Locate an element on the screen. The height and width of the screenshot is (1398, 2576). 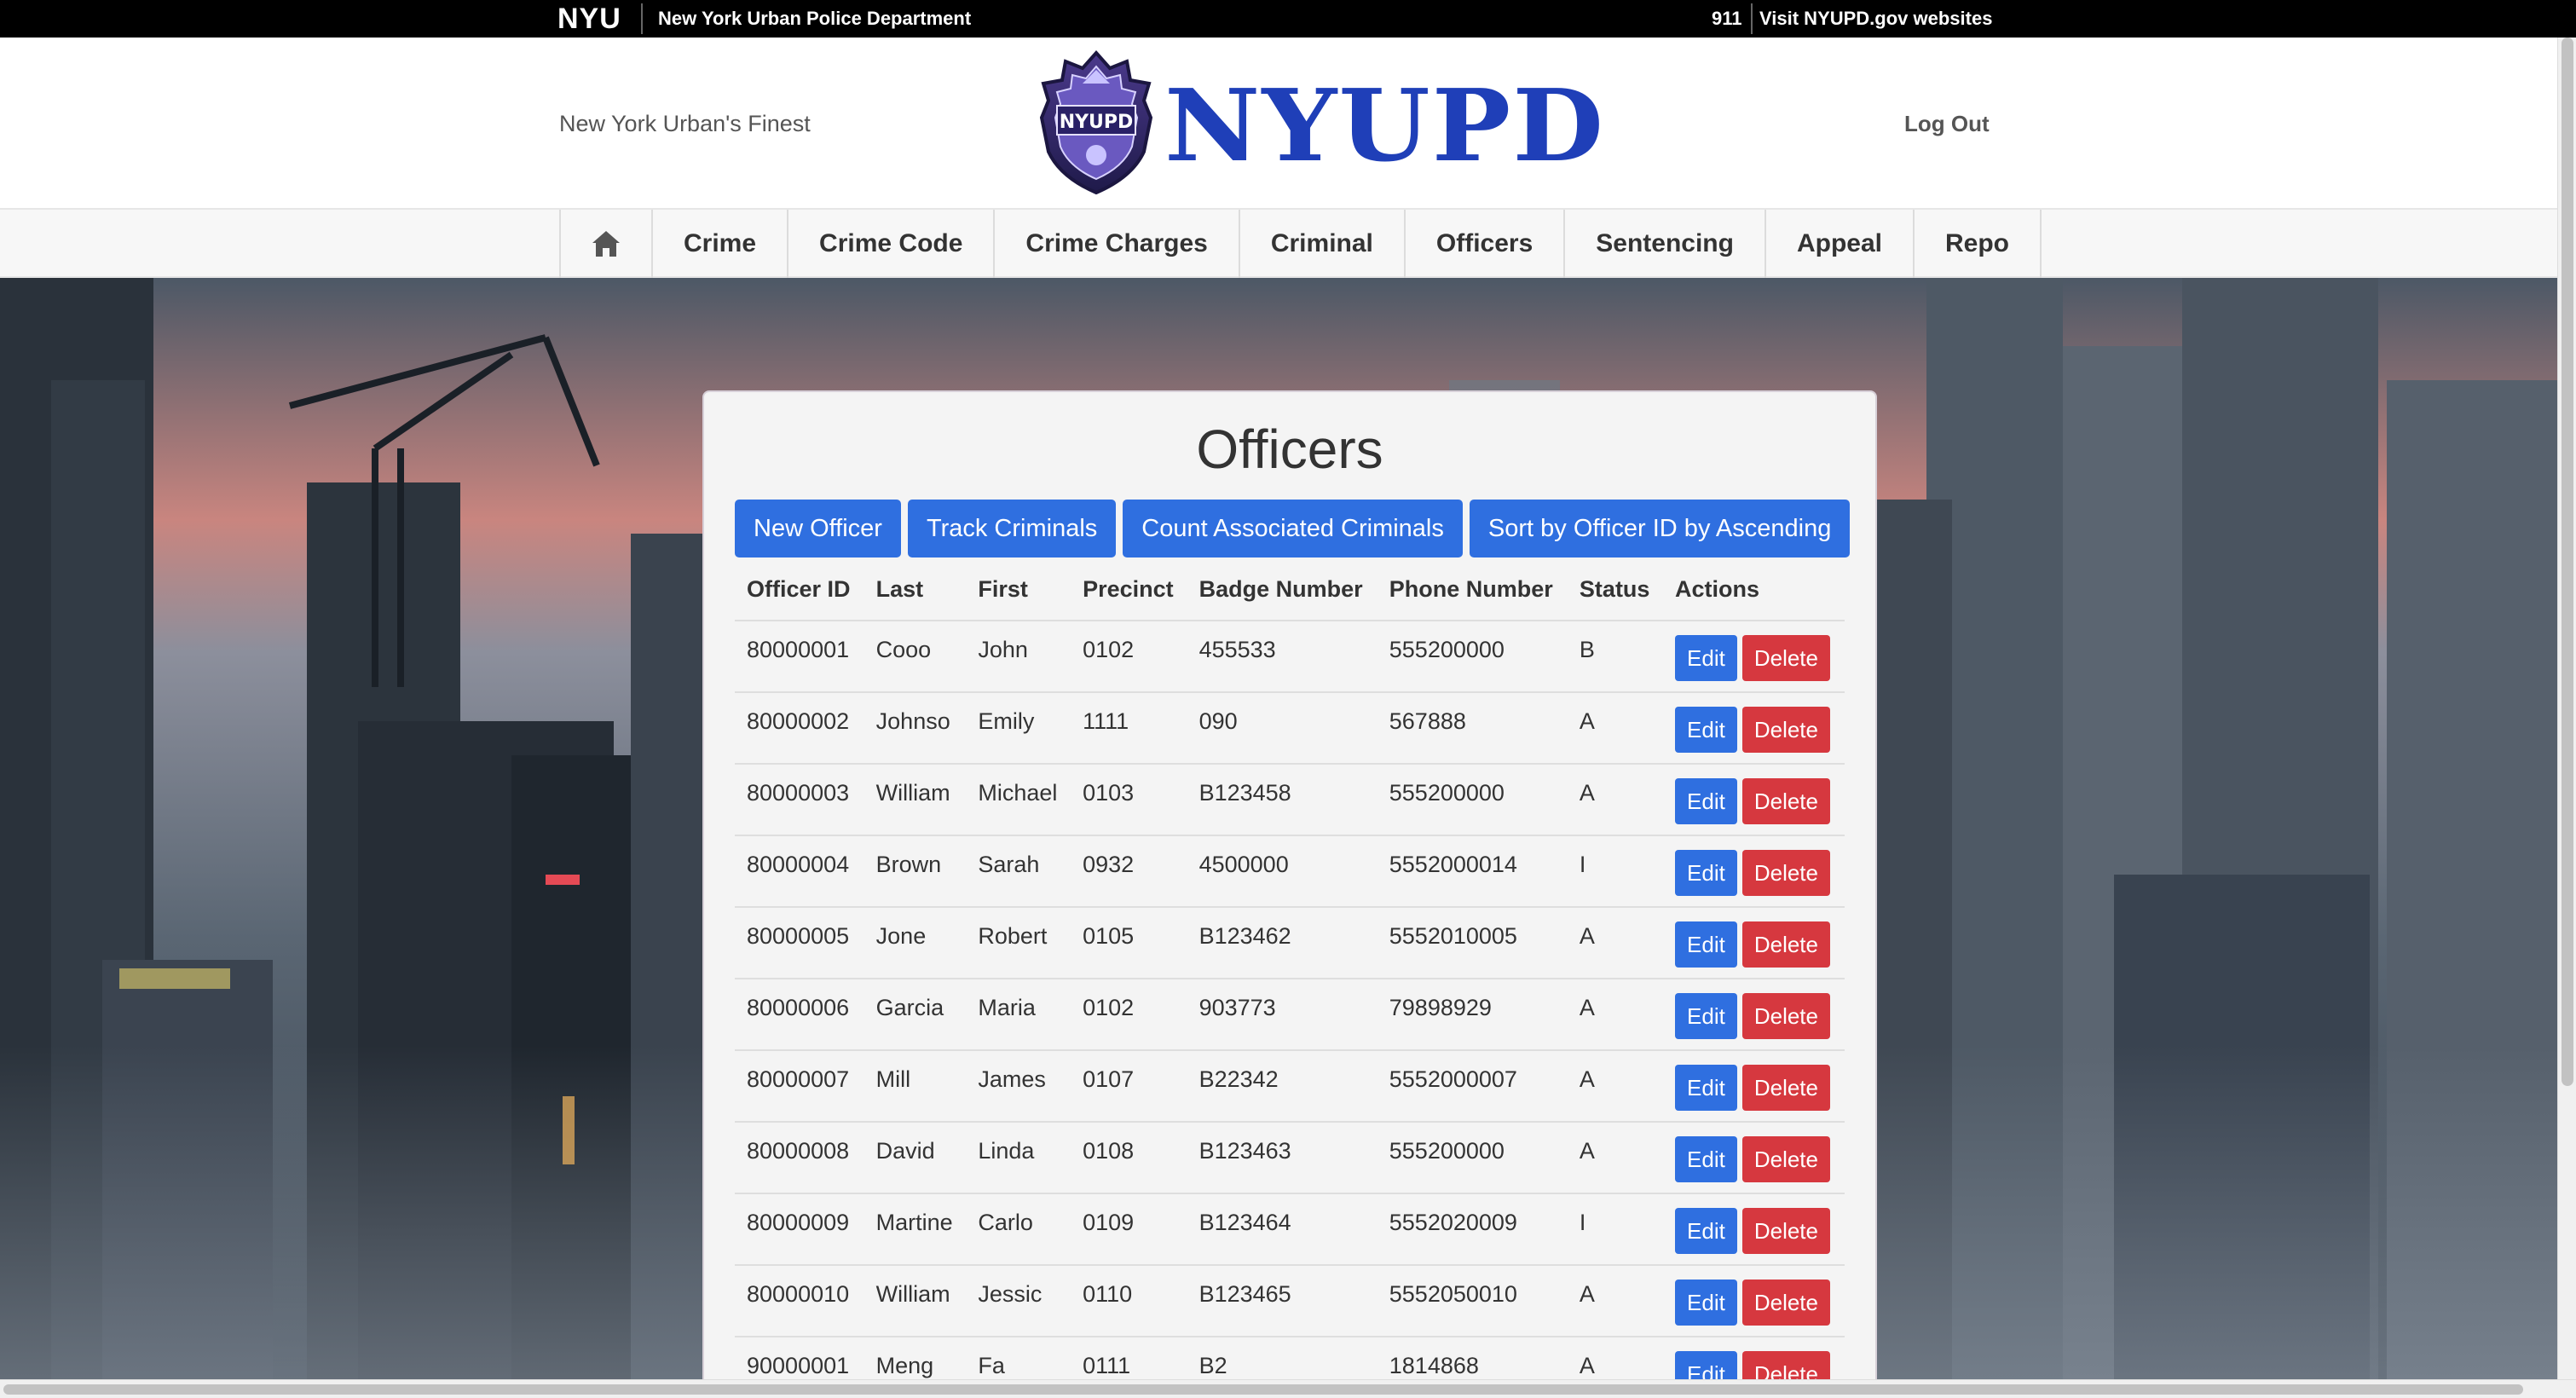
column-header: First is located at coordinates (1003, 589).